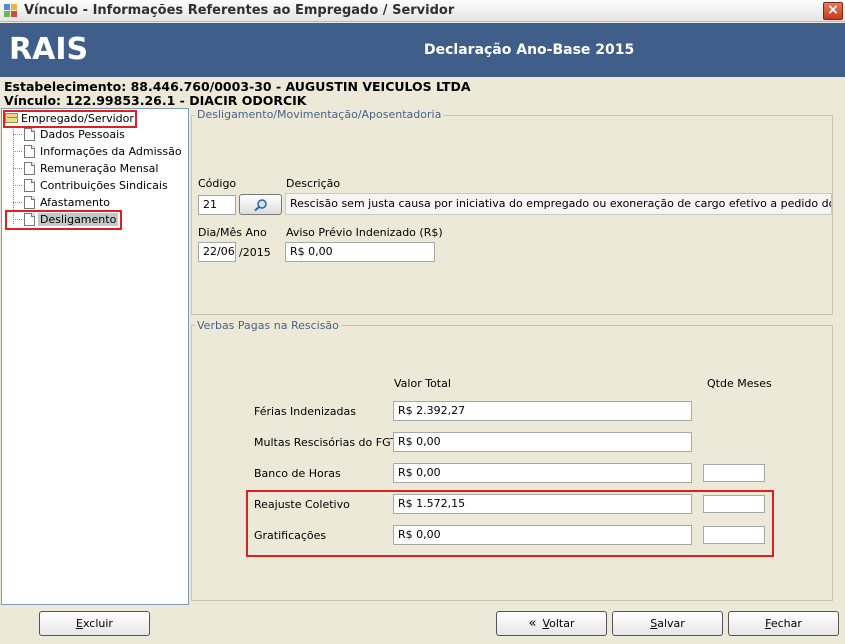 This screenshot has width=845, height=644. I want to click on fechar-label: echar, so click(786, 623).